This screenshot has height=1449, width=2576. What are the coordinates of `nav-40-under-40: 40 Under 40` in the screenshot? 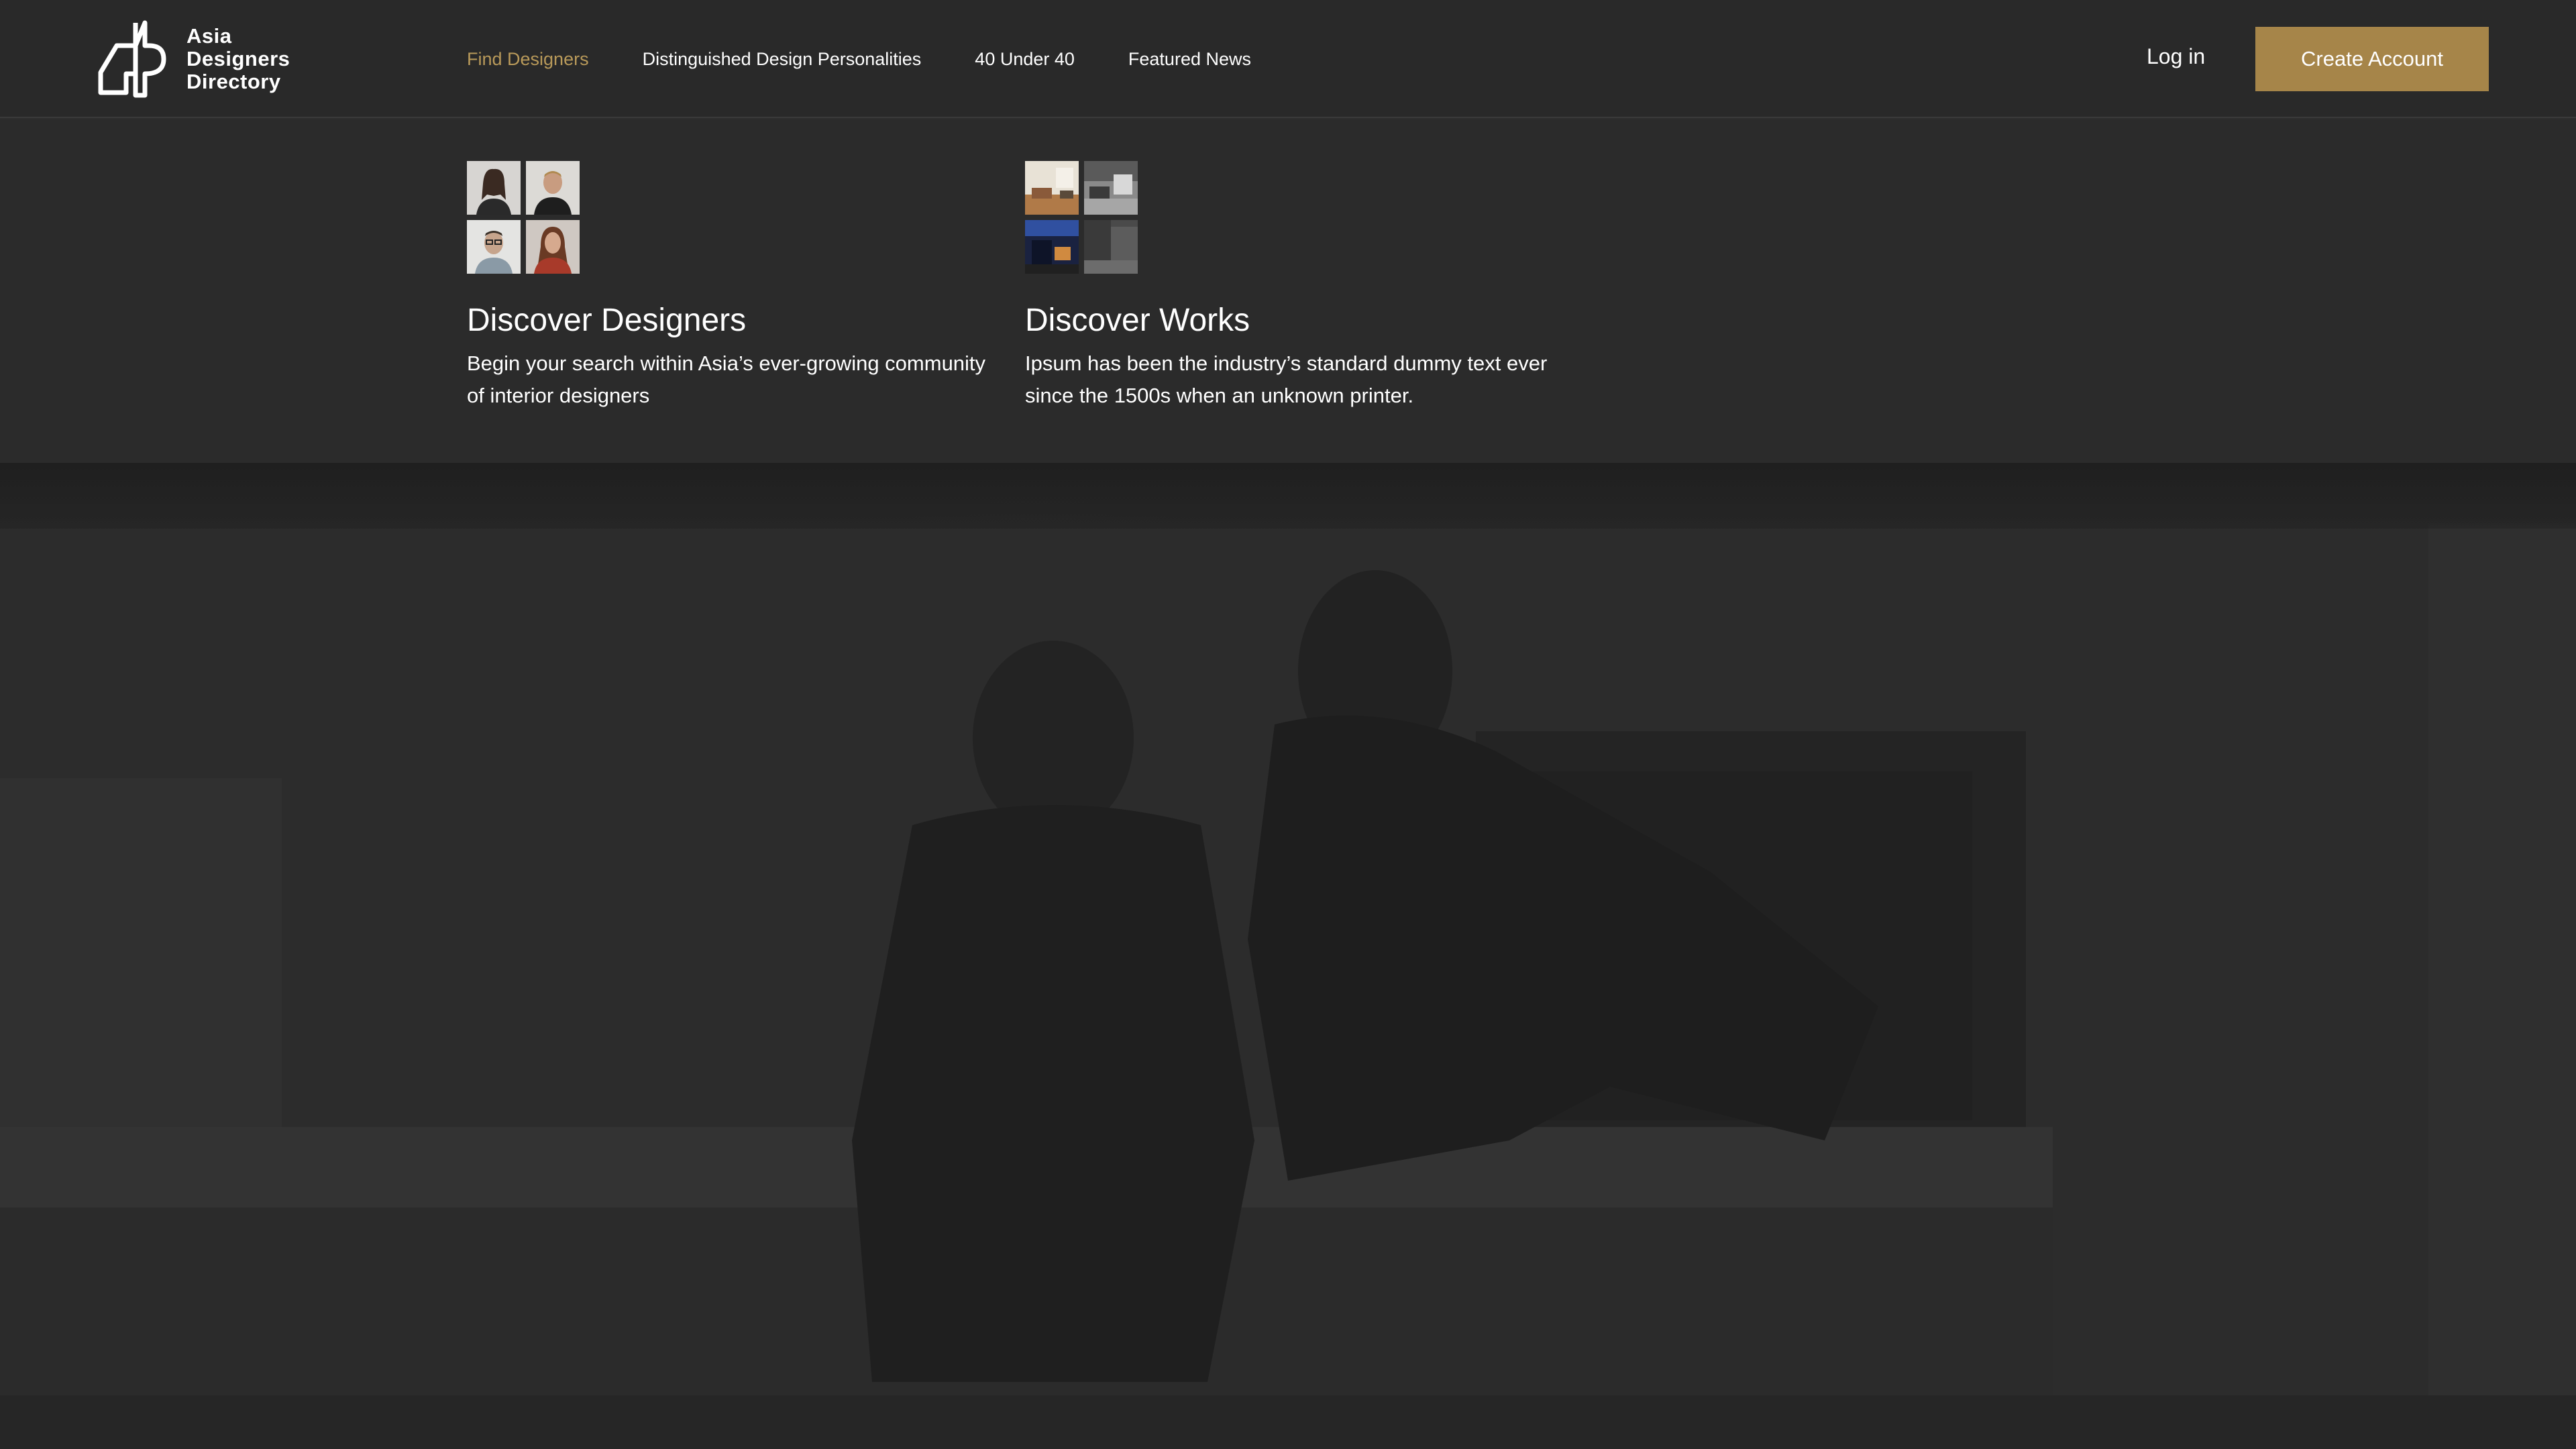 It's located at (1025, 59).